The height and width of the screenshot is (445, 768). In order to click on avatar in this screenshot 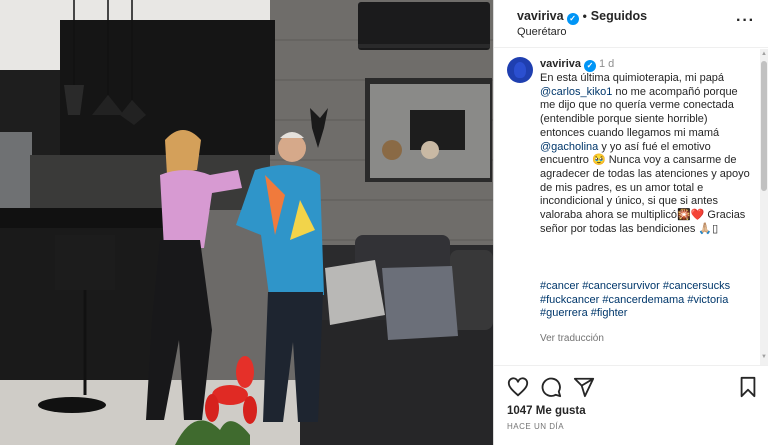, I will do `click(520, 70)`.